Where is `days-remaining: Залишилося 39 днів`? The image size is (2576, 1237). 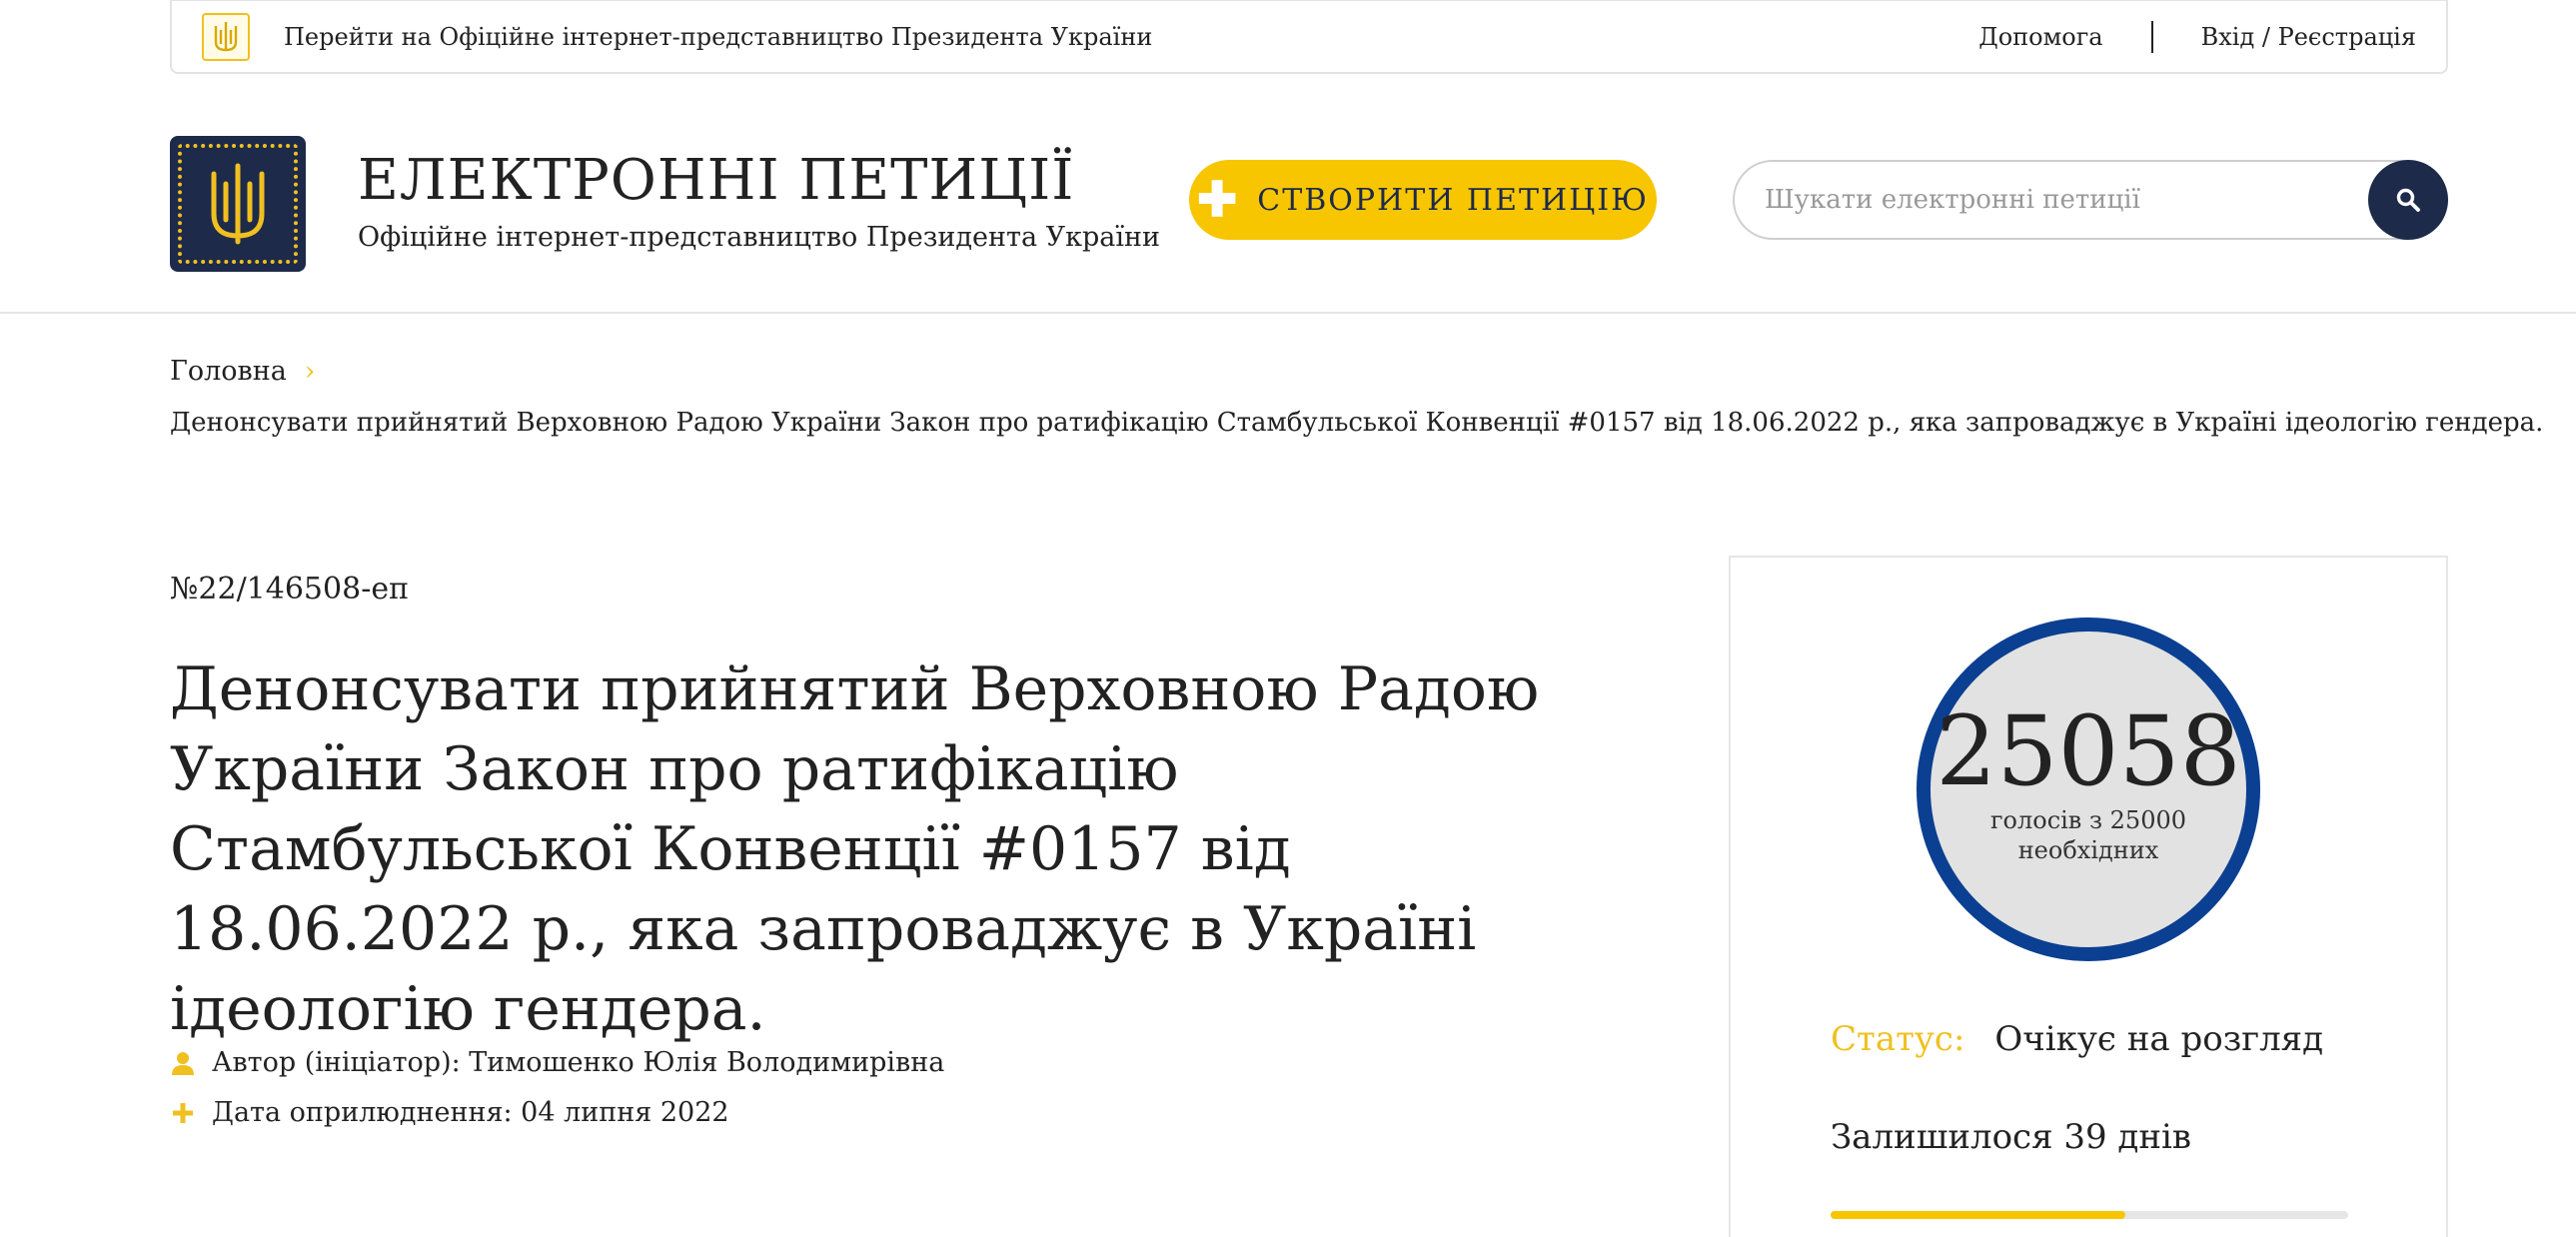 days-remaining: Залишилося 39 днів is located at coordinates (2011, 1137).